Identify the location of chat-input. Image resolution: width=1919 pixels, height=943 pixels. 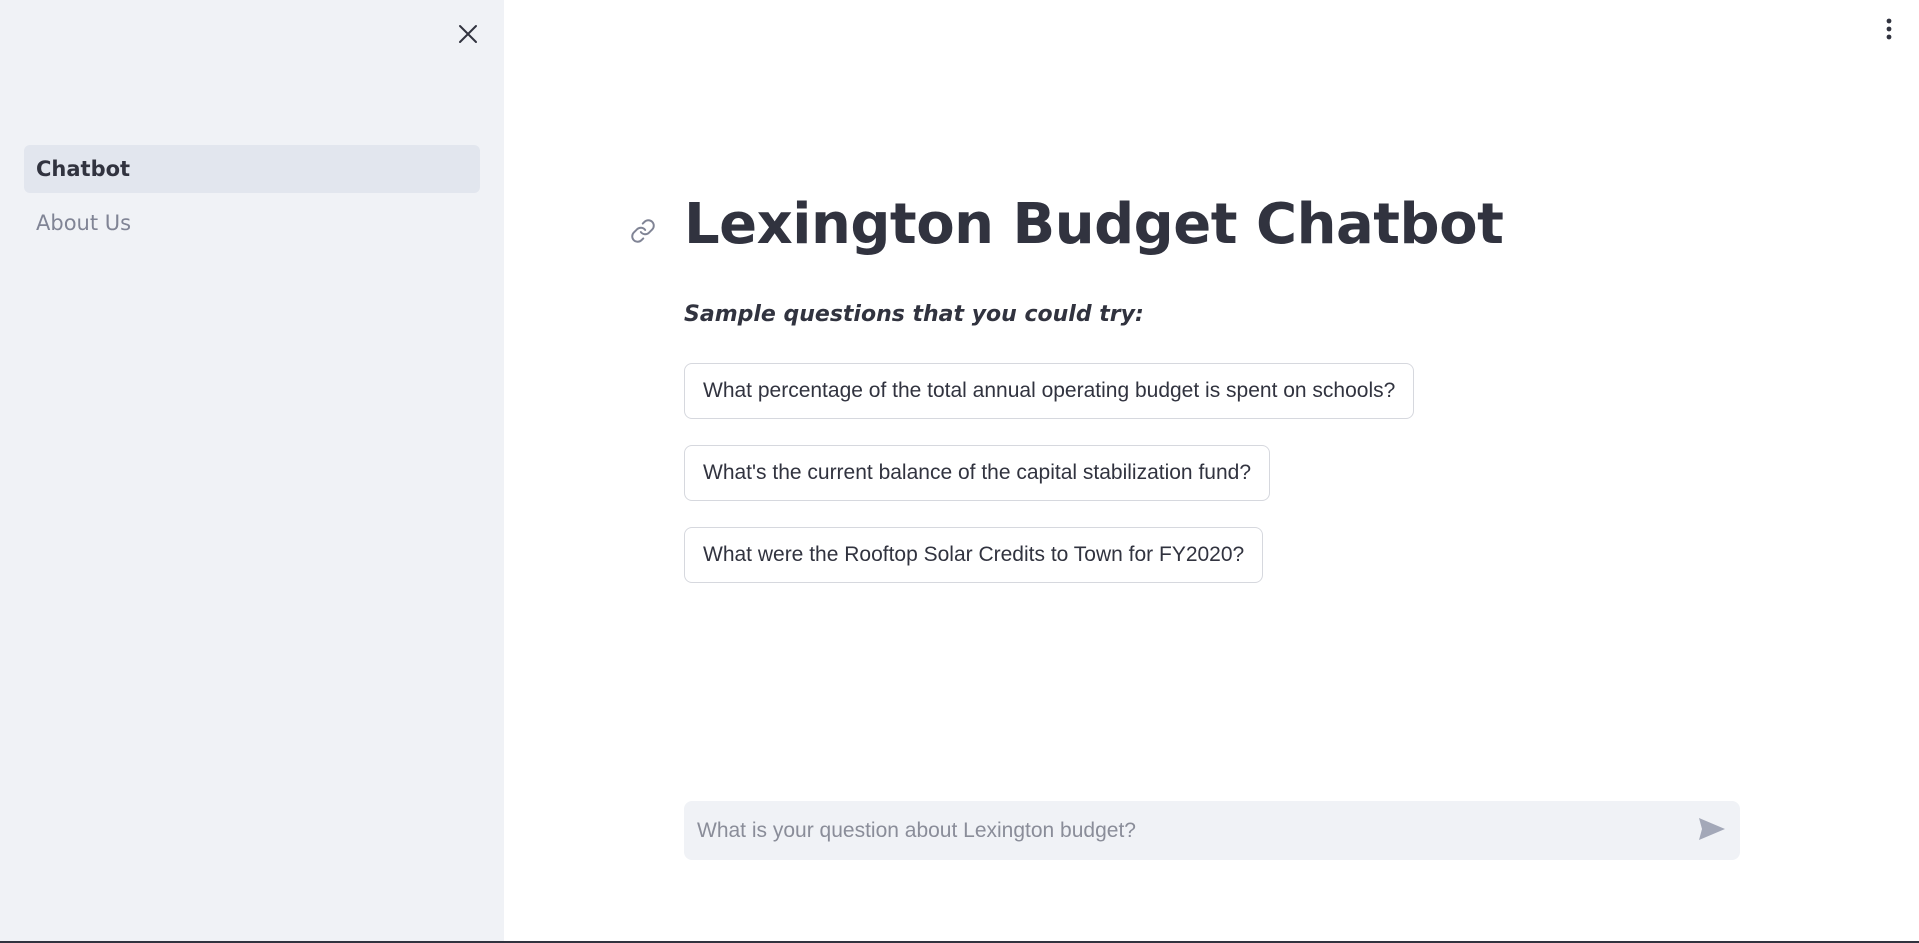
(1184, 830).